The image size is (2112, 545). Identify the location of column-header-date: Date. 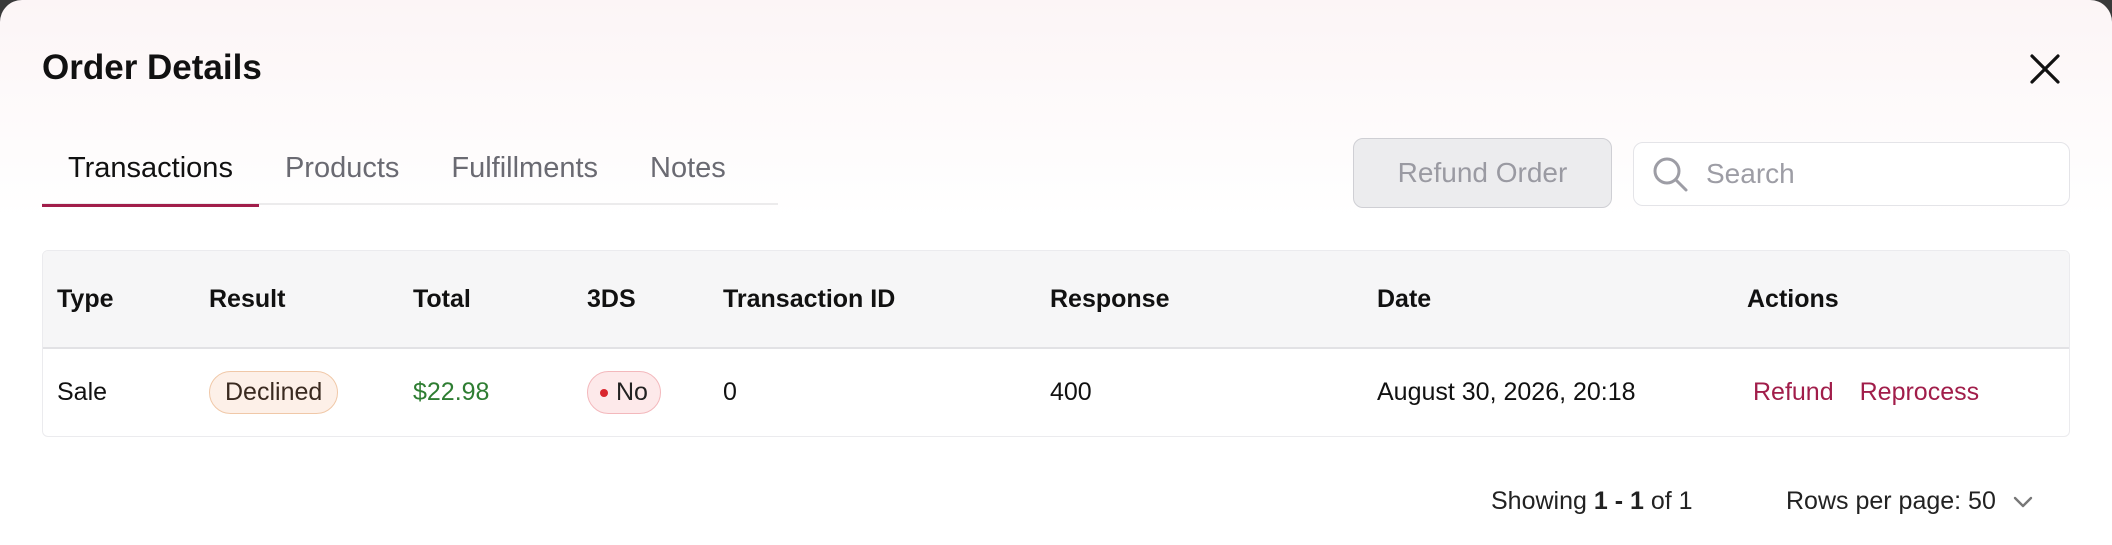
(1404, 299).